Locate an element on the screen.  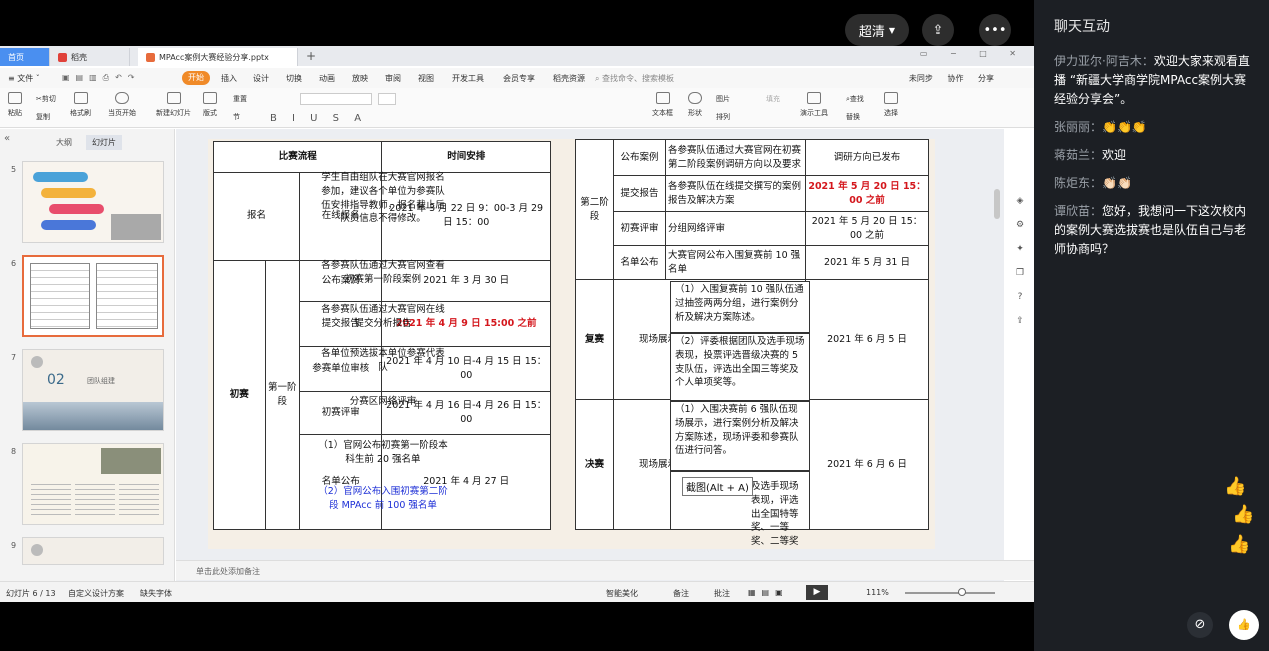
cell-r-submit-report-time: 2021 年 5 月 20 日 15：00 之前 is located at coordinates (867, 193).